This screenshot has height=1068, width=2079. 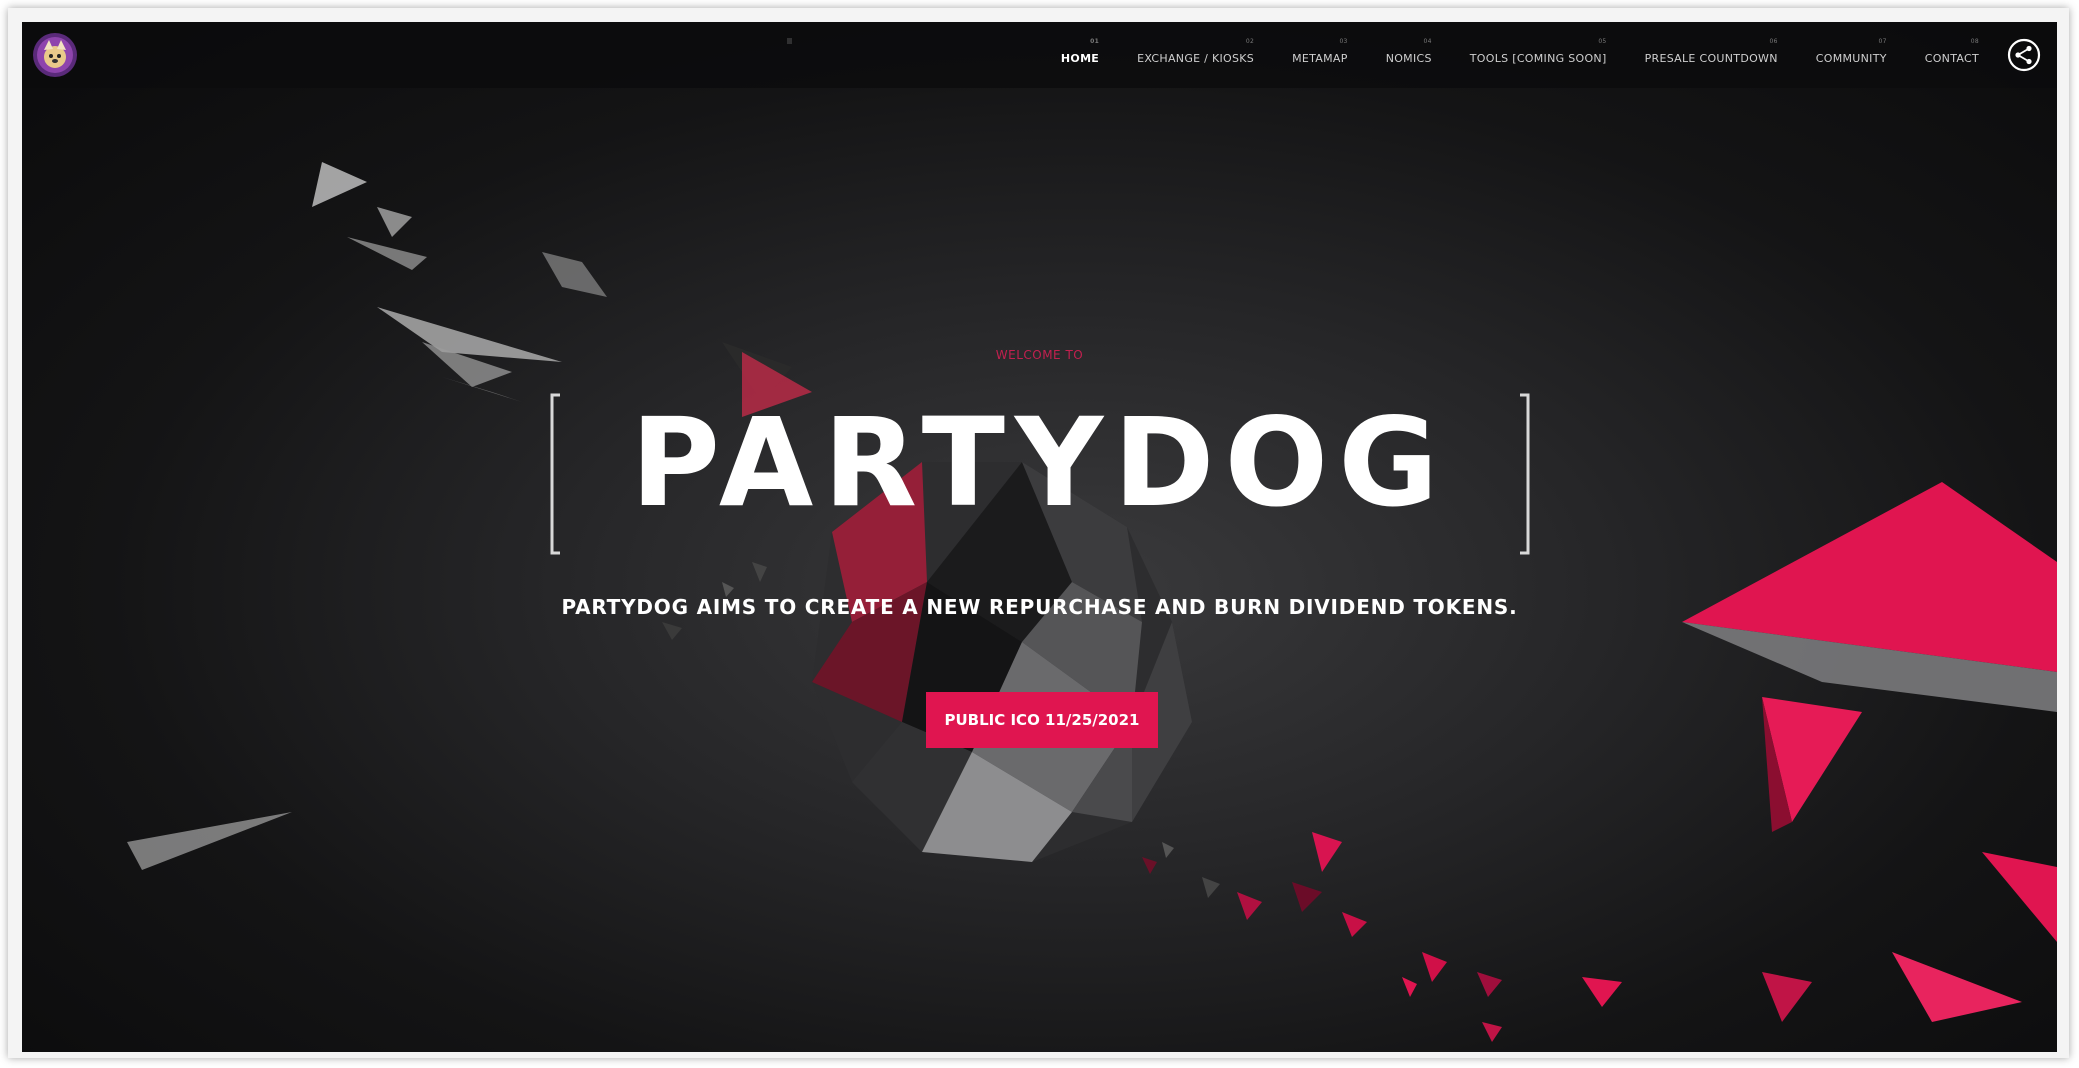 I want to click on title-brackets, so click(x=1040, y=474).